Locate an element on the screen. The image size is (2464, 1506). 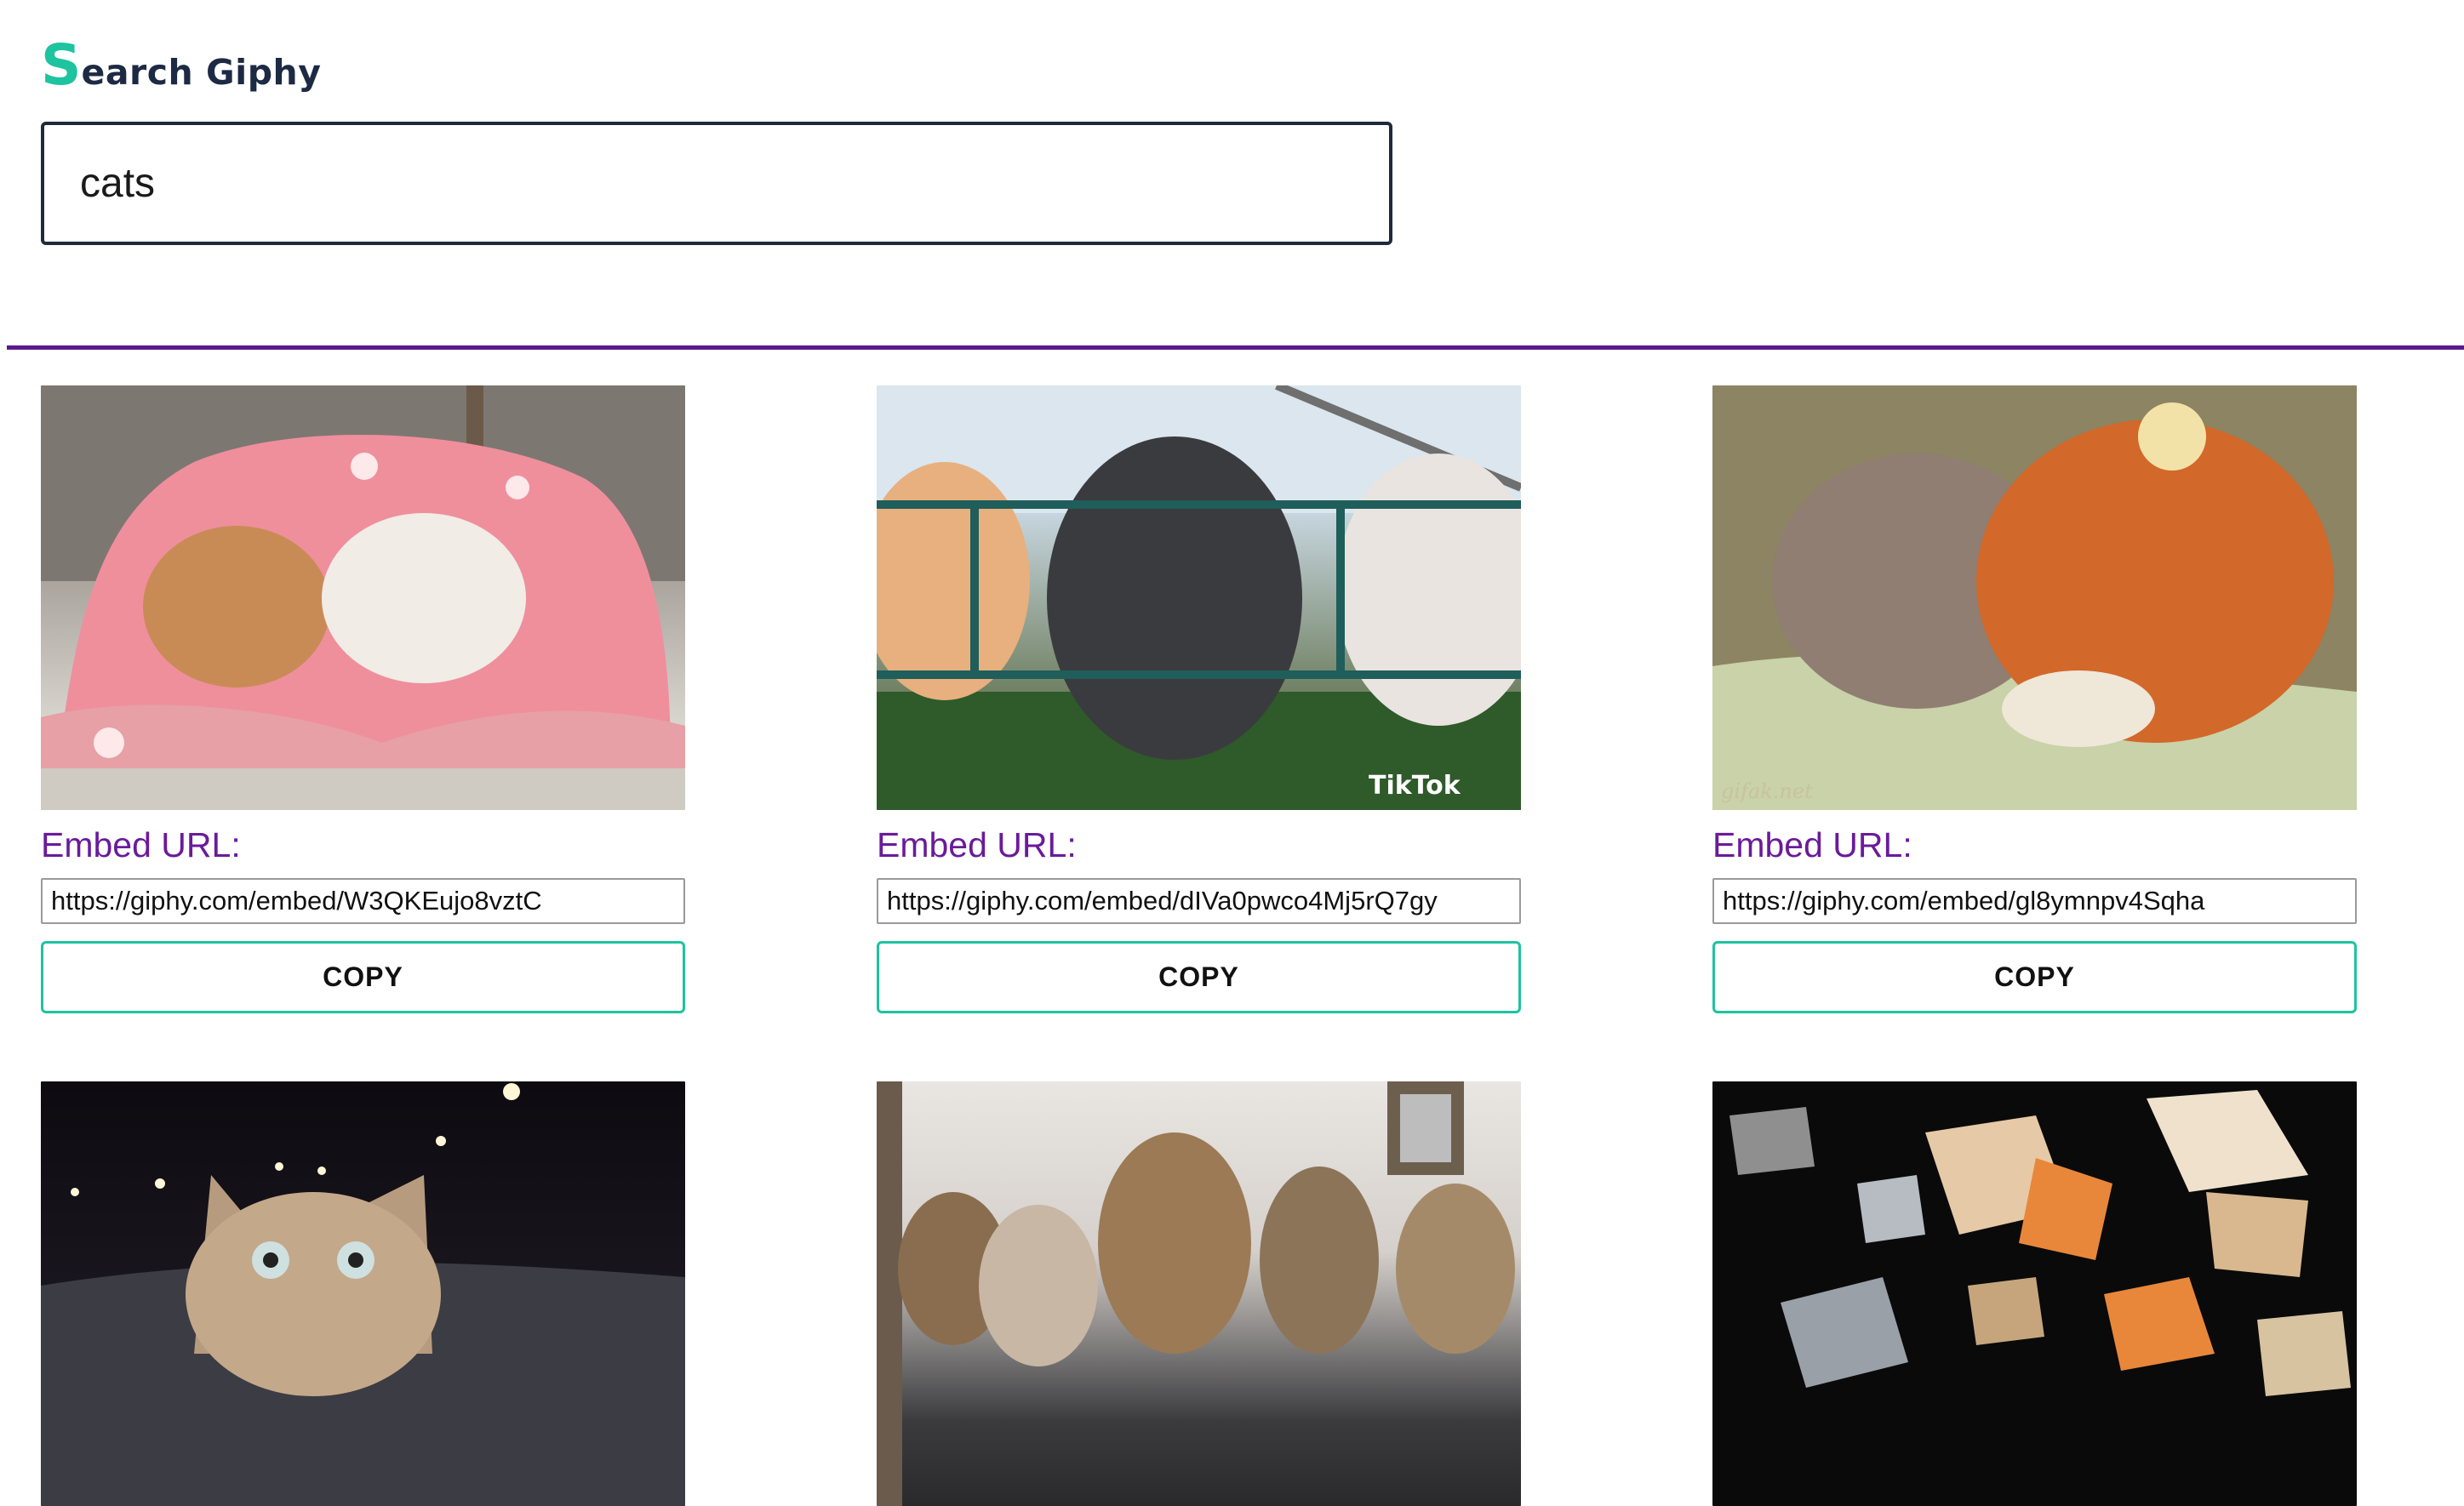
result-card: Embed URL: COPY is located at coordinates (363, 699).